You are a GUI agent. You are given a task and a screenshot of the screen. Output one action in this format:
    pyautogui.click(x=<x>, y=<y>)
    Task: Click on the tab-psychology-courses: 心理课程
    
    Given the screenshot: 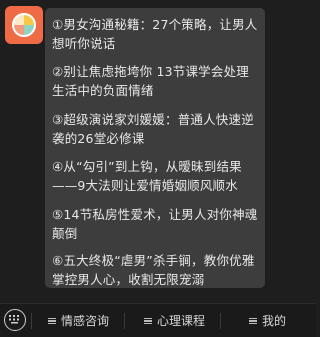 What is the action you would take?
    pyautogui.click(x=174, y=321)
    